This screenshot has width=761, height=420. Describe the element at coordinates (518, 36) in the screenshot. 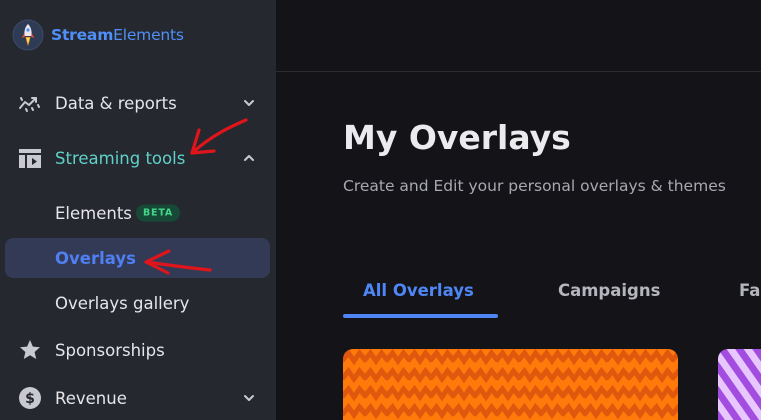

I see `top-bar` at that location.